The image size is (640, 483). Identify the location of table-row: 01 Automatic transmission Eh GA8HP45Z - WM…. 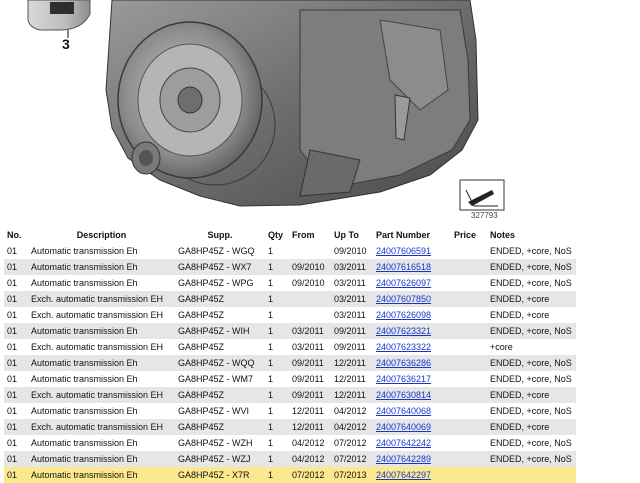
(290, 379).